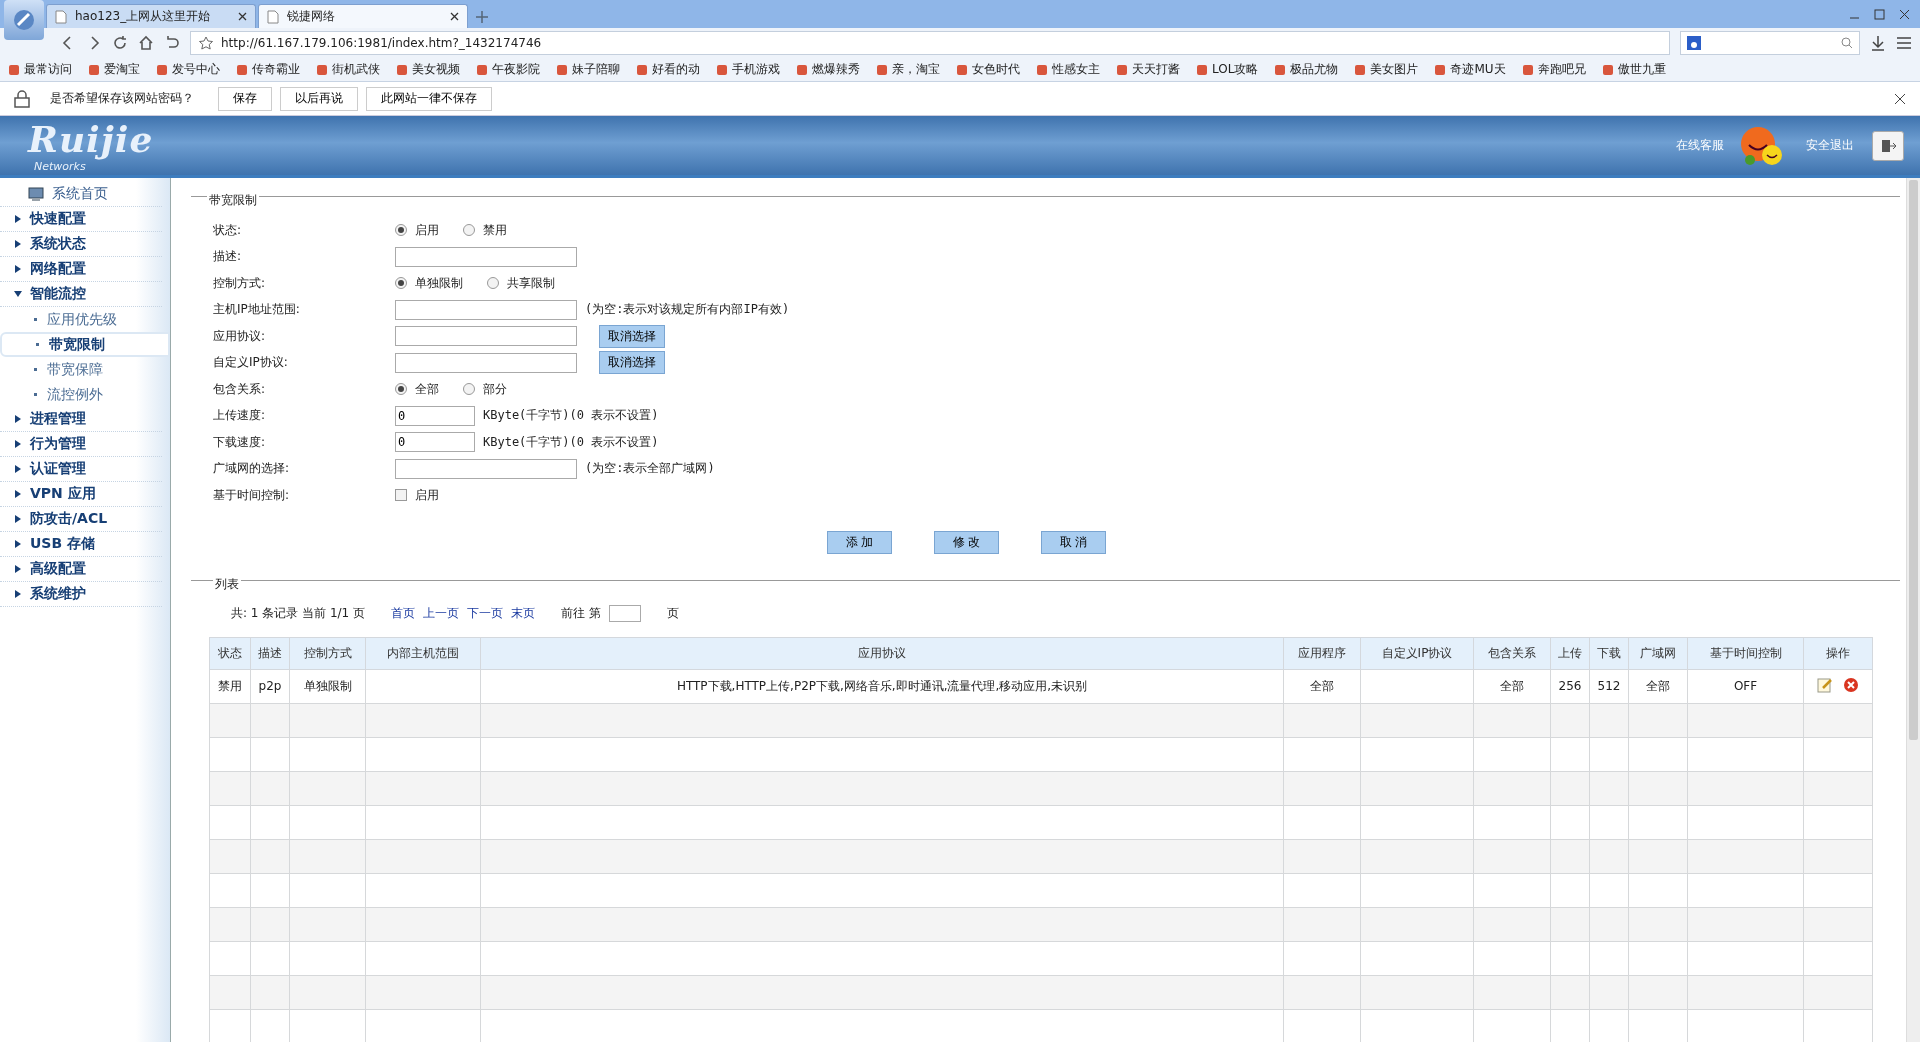  I want to click on radio-option: 禁用, so click(485, 230).